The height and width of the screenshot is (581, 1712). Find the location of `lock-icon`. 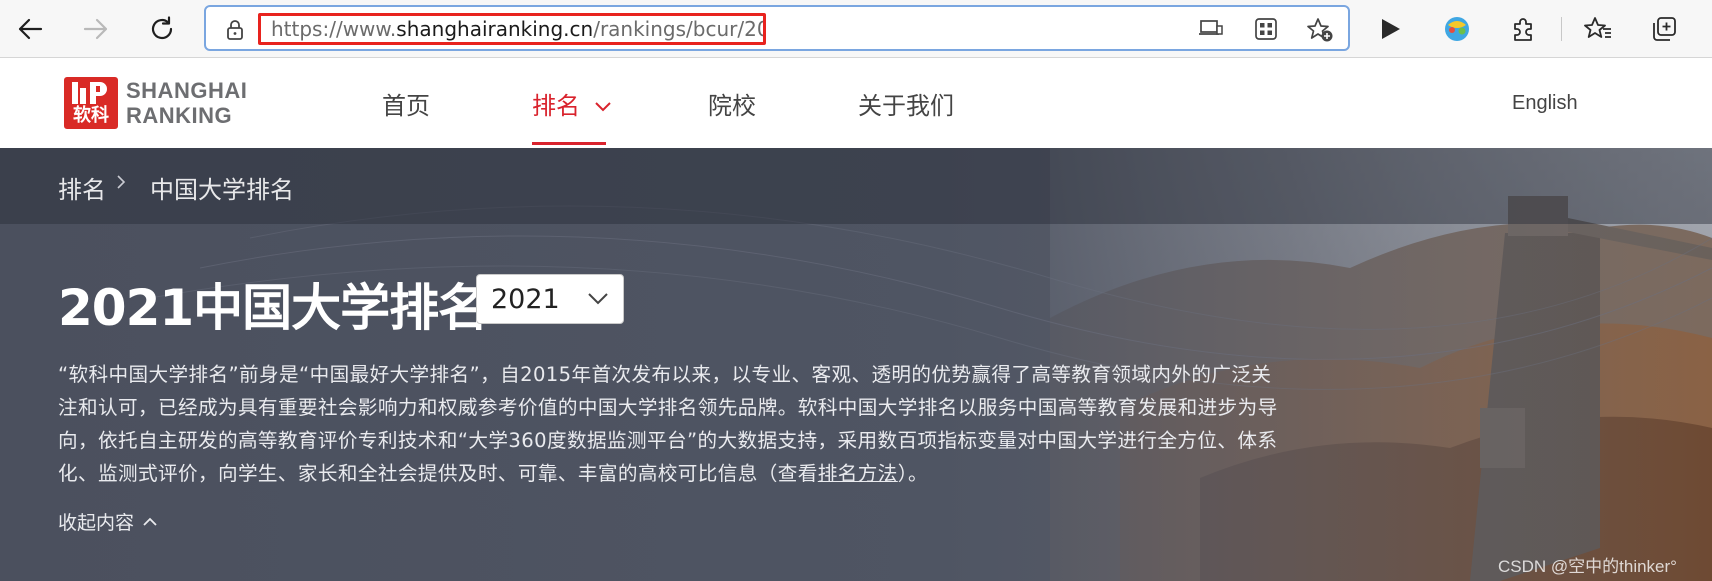

lock-icon is located at coordinates (235, 32).